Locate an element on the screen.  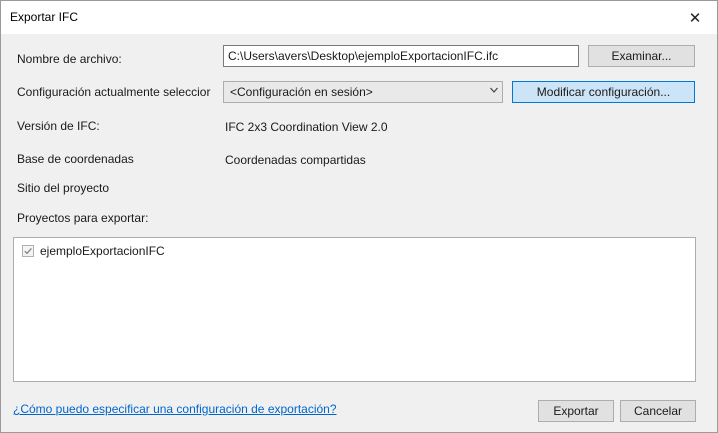
title-bar: Exportar IFC ✕ is located at coordinates (359, 17).